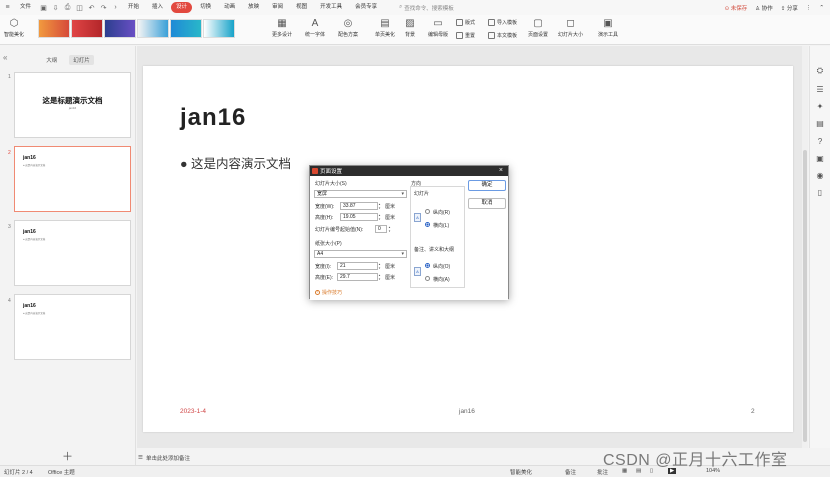 The height and width of the screenshot is (477, 830). I want to click on more-designs-label: 更多设计, so click(282, 35).